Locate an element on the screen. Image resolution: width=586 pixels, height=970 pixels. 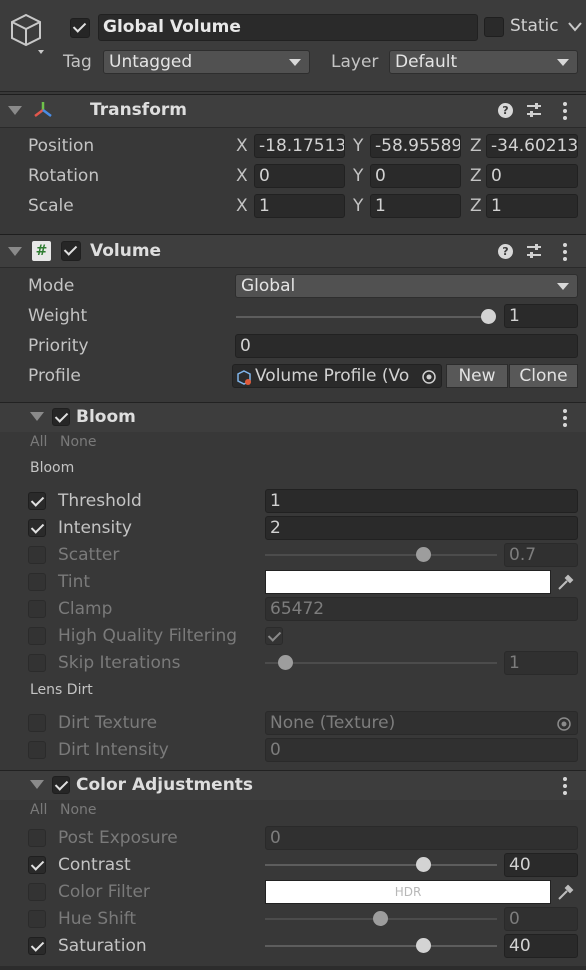
color-none-button: None is located at coordinates (78, 810).